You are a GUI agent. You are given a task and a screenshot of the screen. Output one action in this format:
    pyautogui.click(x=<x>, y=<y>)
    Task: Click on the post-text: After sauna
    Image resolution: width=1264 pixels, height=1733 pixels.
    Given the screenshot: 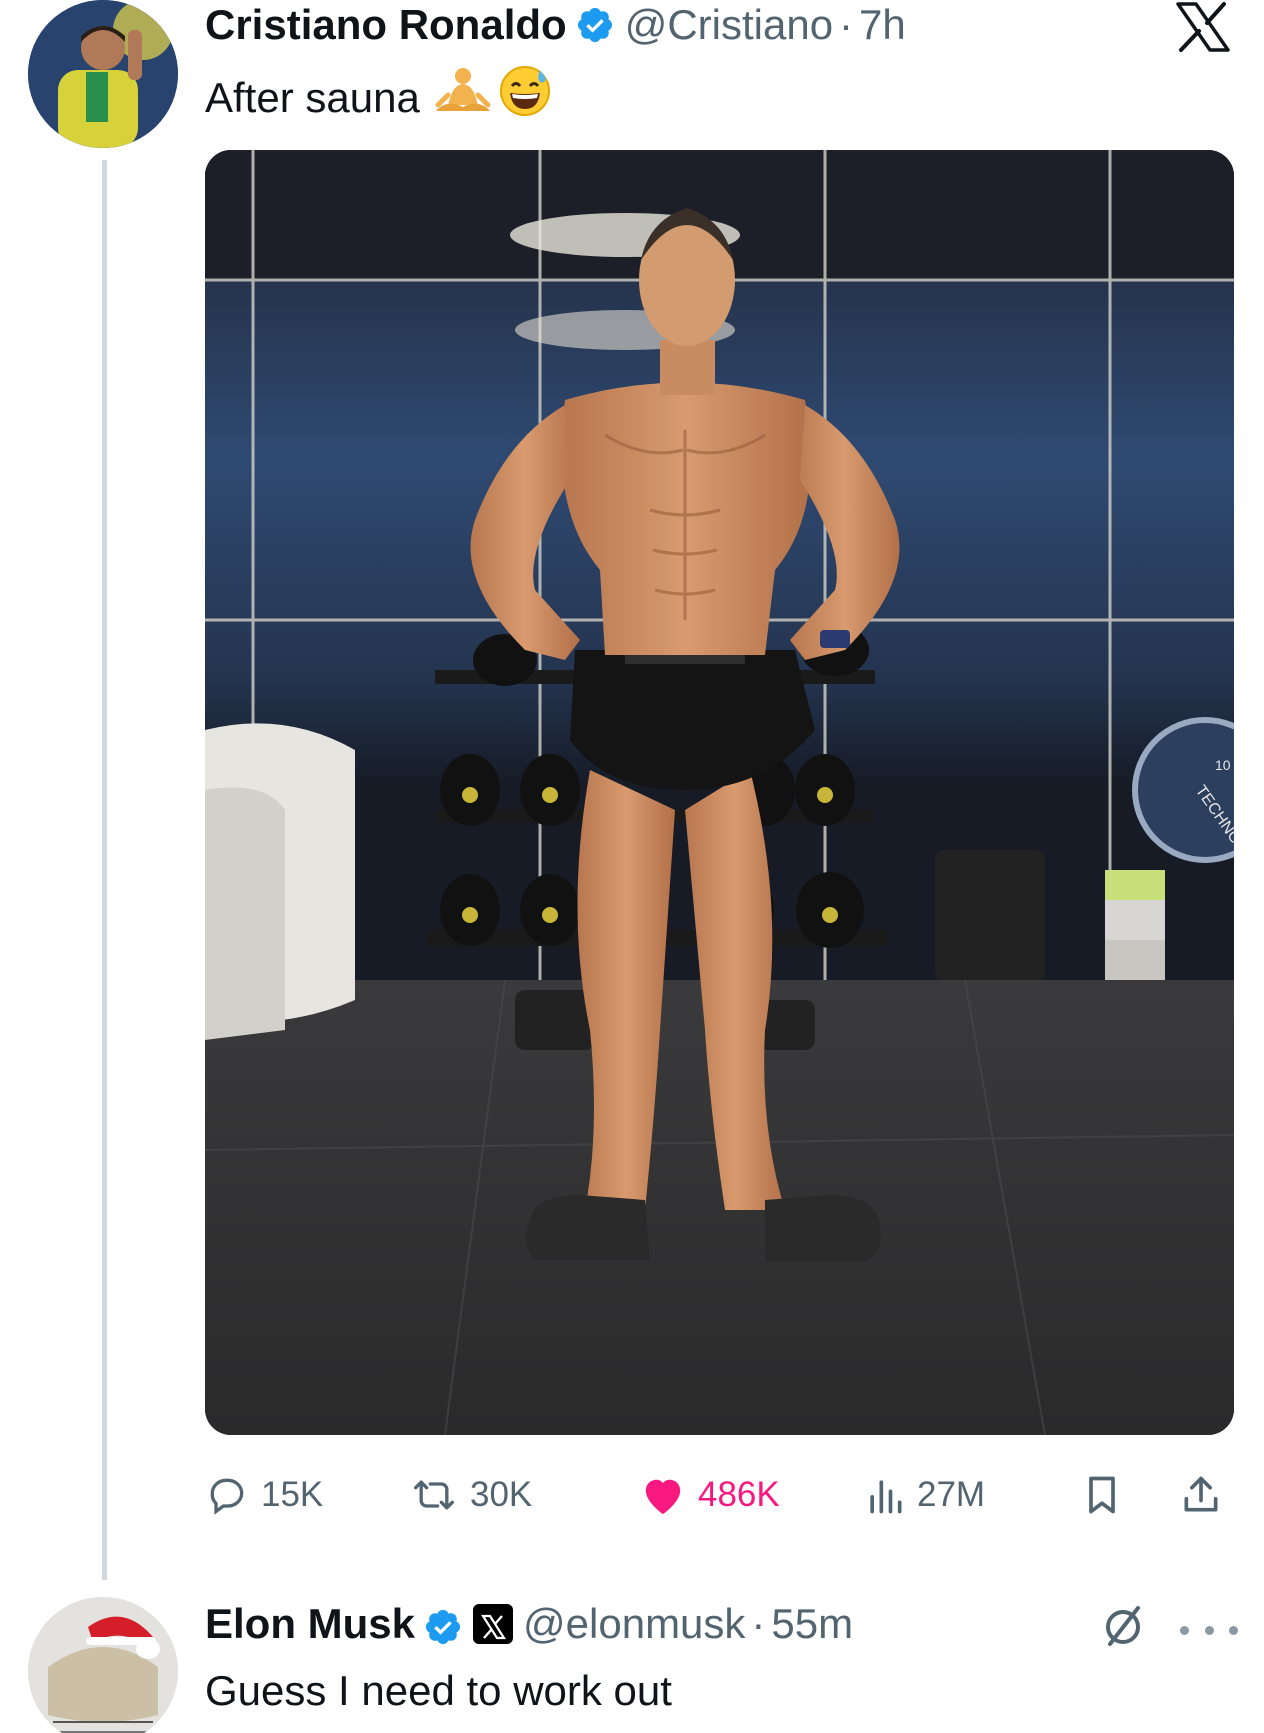 What is the action you would take?
    pyautogui.click(x=378, y=98)
    